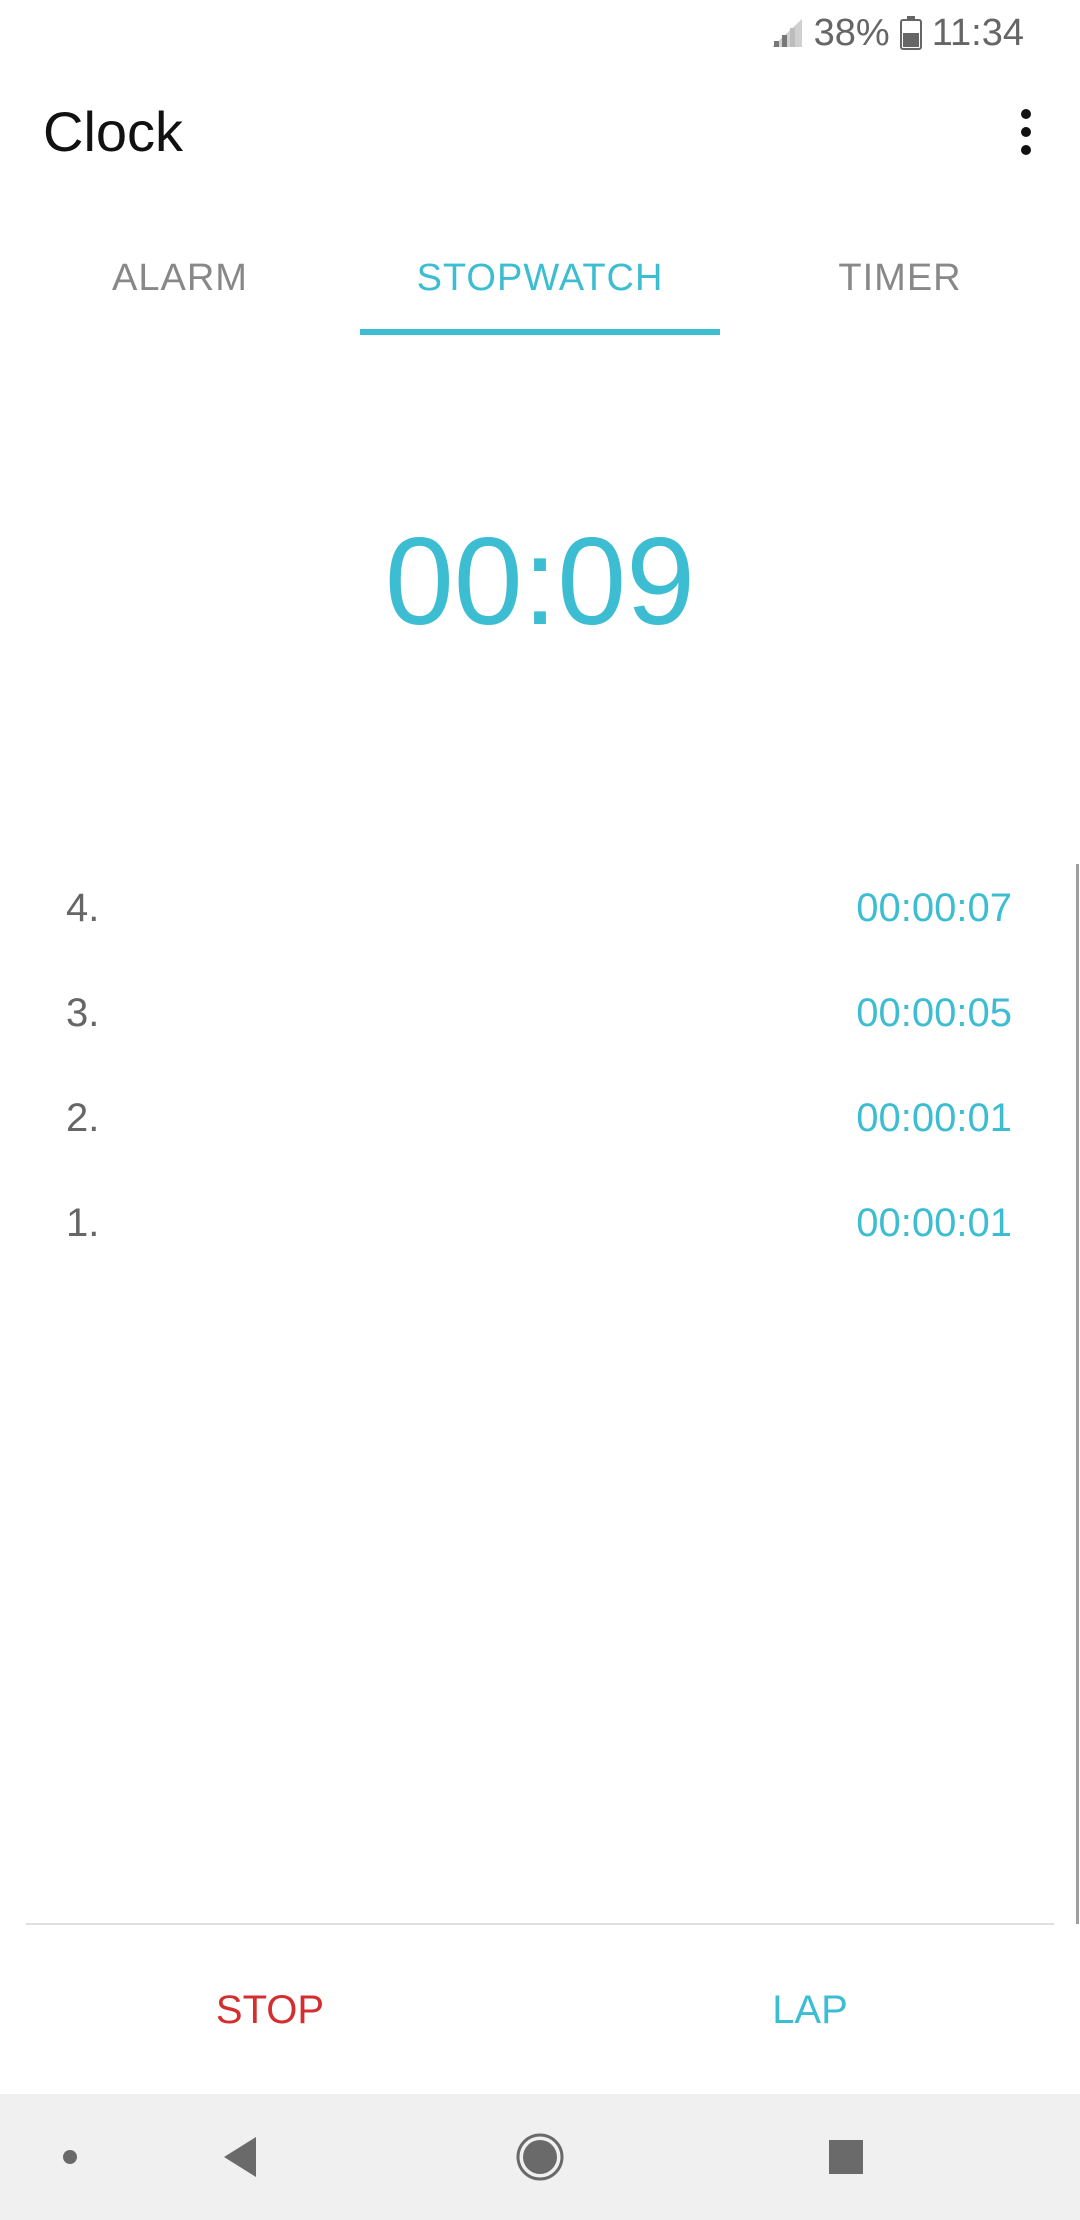 The height and width of the screenshot is (2220, 1080). Describe the element at coordinates (1077, 1394) in the screenshot. I see `lap-list-scrollbar` at that location.